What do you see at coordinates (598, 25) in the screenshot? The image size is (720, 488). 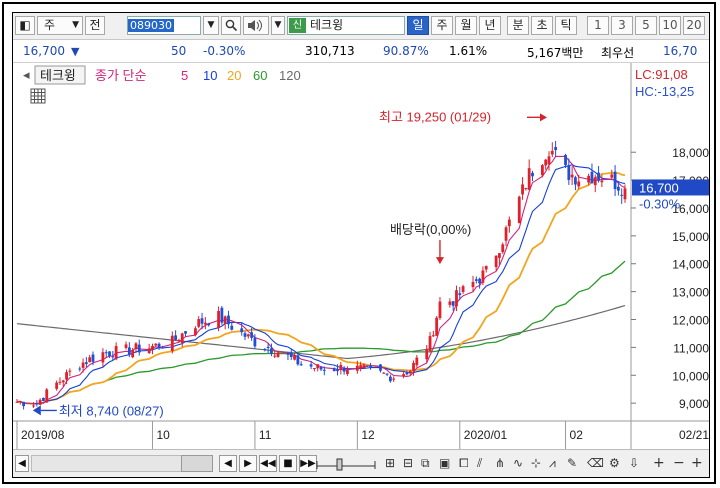 I see `number-button-1: 1` at bounding box center [598, 25].